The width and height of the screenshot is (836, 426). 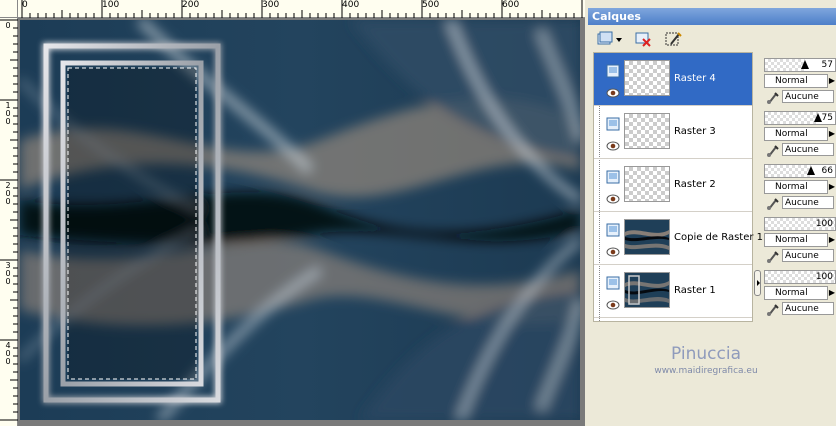 What do you see at coordinates (706, 354) in the screenshot?
I see `watermark-name: Pinuccia` at bounding box center [706, 354].